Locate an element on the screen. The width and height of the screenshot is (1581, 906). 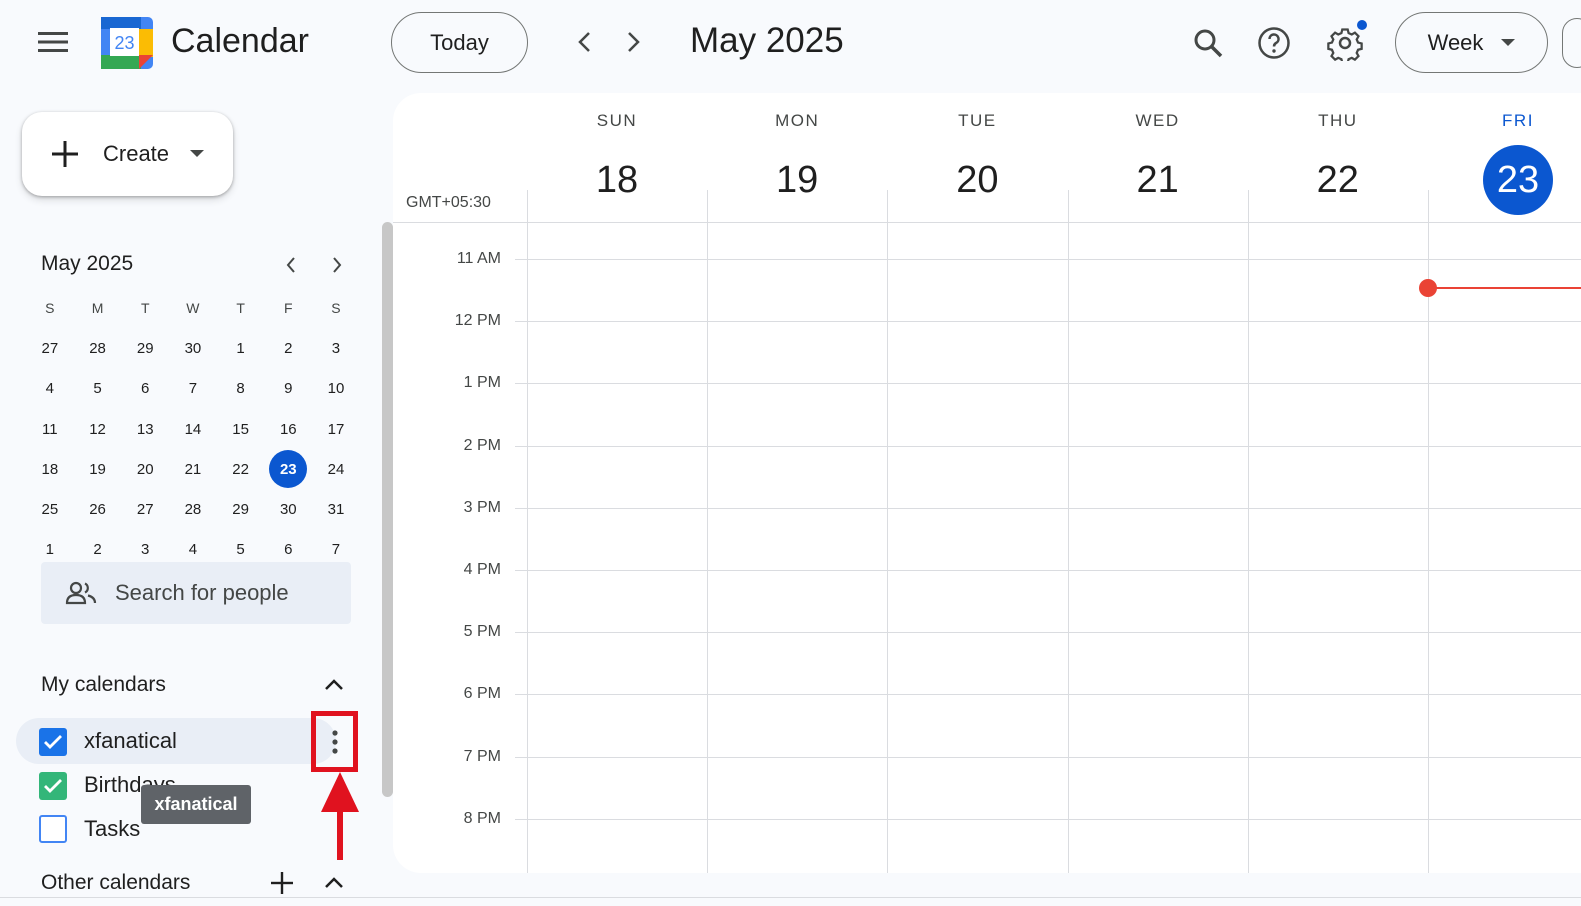
mini-calendar-day: 3 is located at coordinates (336, 348).